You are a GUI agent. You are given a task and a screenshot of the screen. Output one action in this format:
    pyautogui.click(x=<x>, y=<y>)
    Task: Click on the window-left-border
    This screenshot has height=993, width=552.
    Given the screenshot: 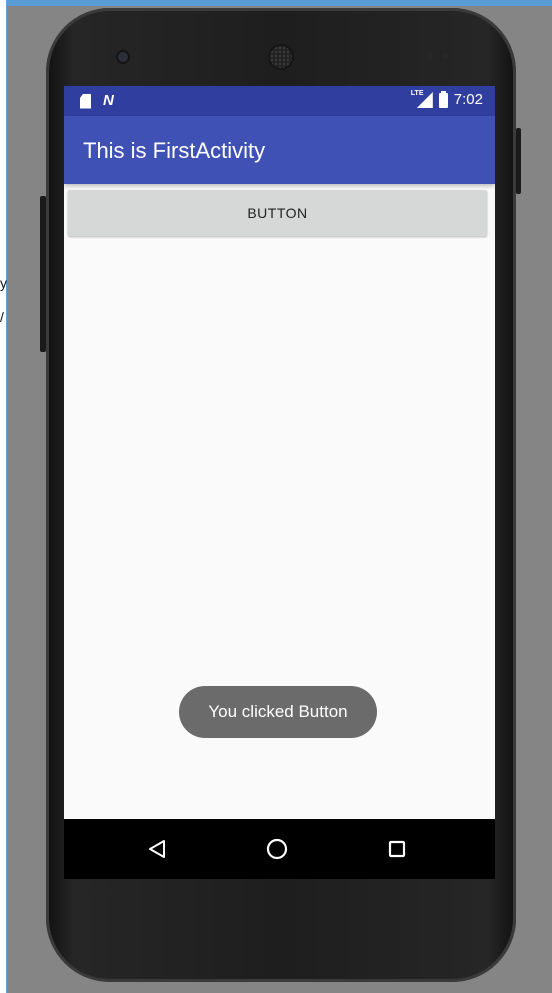 What is the action you would take?
    pyautogui.click(x=3, y=496)
    